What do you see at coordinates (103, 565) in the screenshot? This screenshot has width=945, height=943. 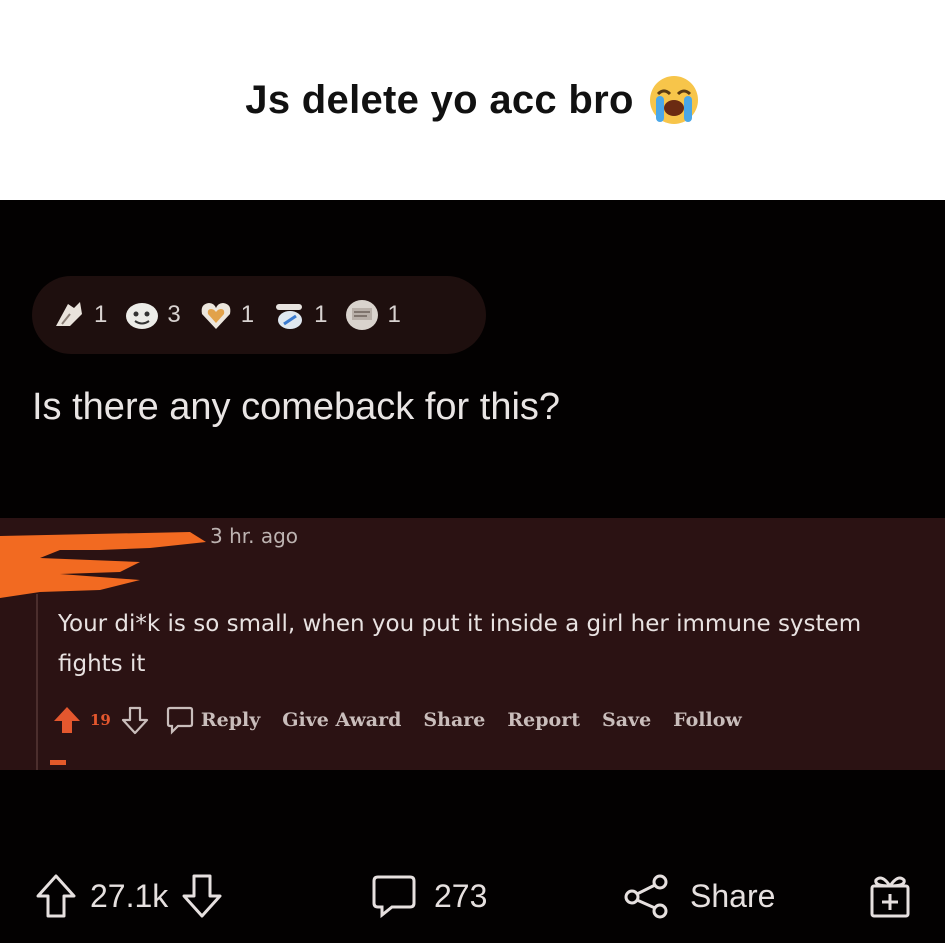 I see `redacted-username` at bounding box center [103, 565].